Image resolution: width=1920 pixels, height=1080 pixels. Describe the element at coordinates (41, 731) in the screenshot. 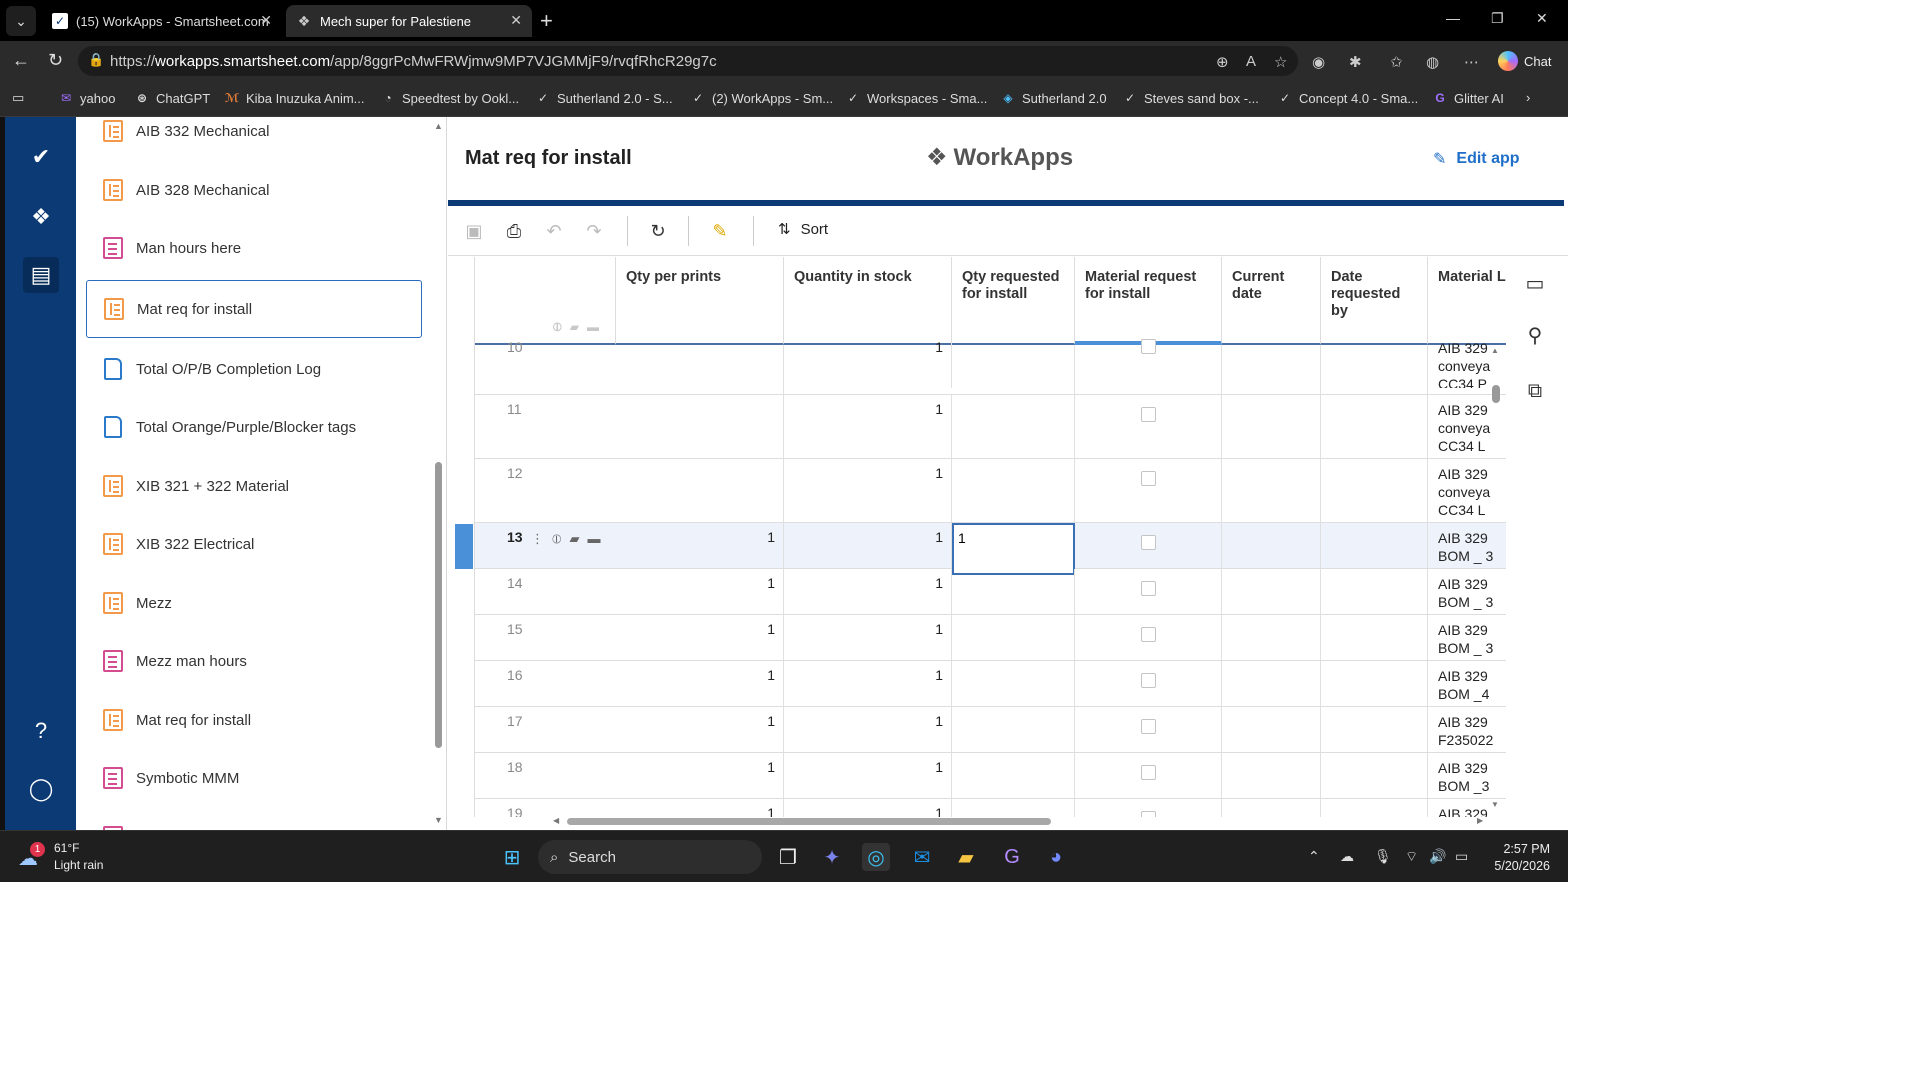

I see `help-icon: ?` at that location.